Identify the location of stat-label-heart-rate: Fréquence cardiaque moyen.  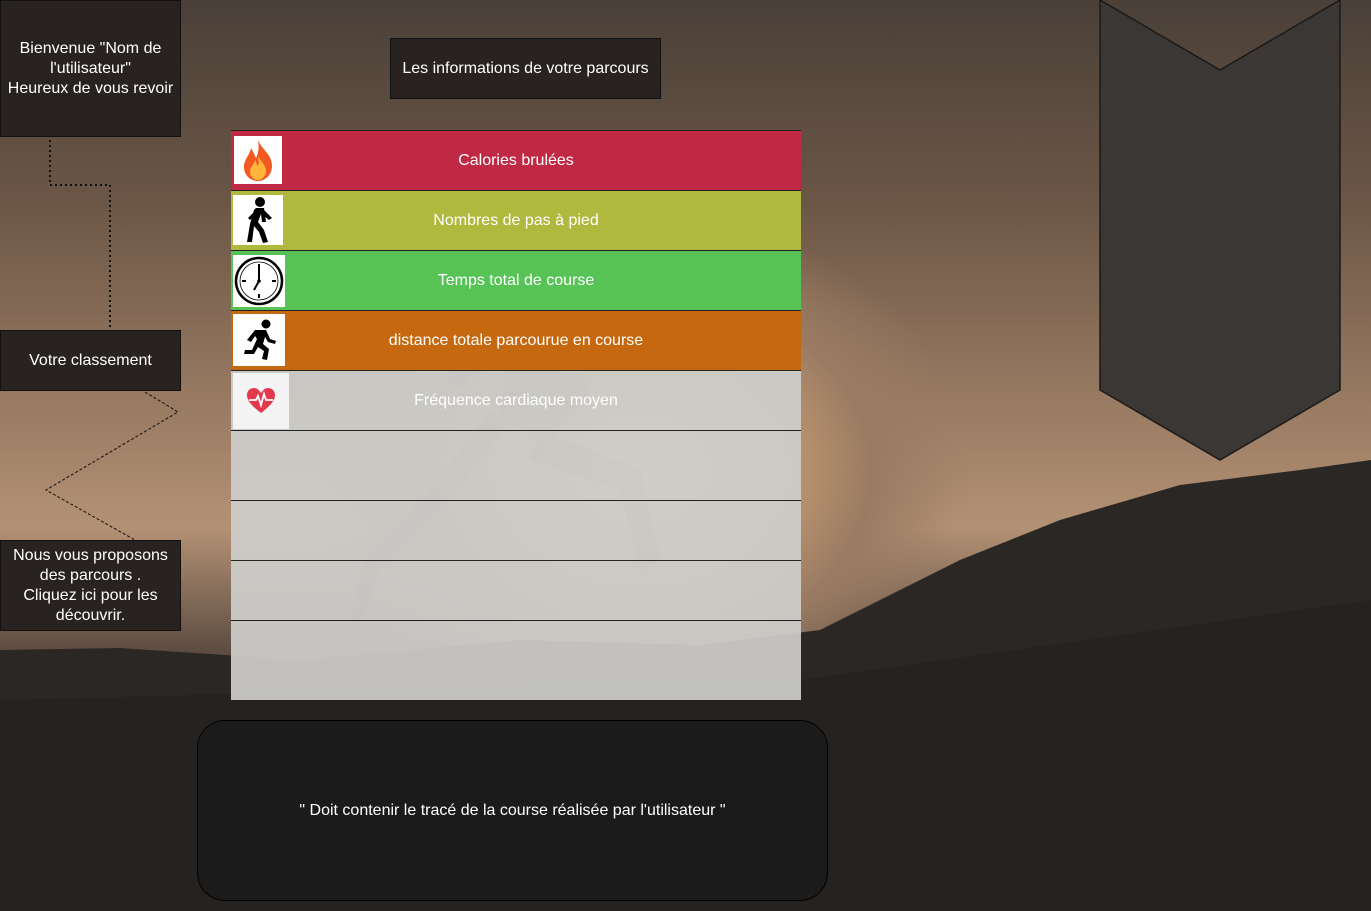
(516, 400).